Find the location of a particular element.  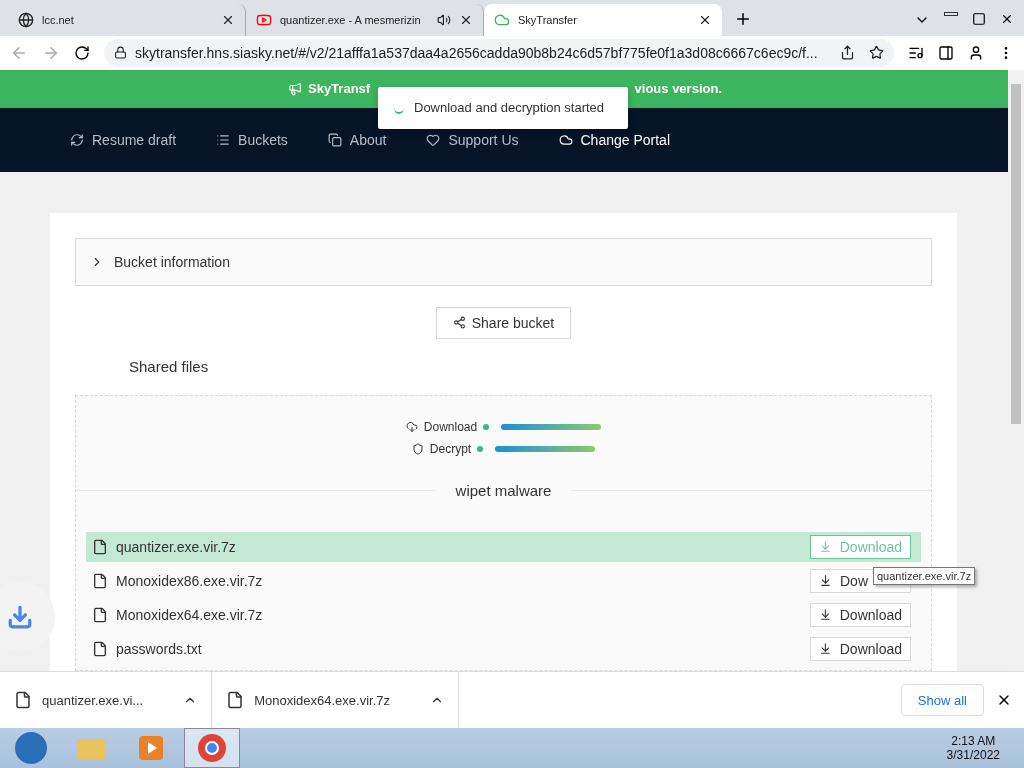

banner-text: SkyTransf is located at coordinates (339, 89).